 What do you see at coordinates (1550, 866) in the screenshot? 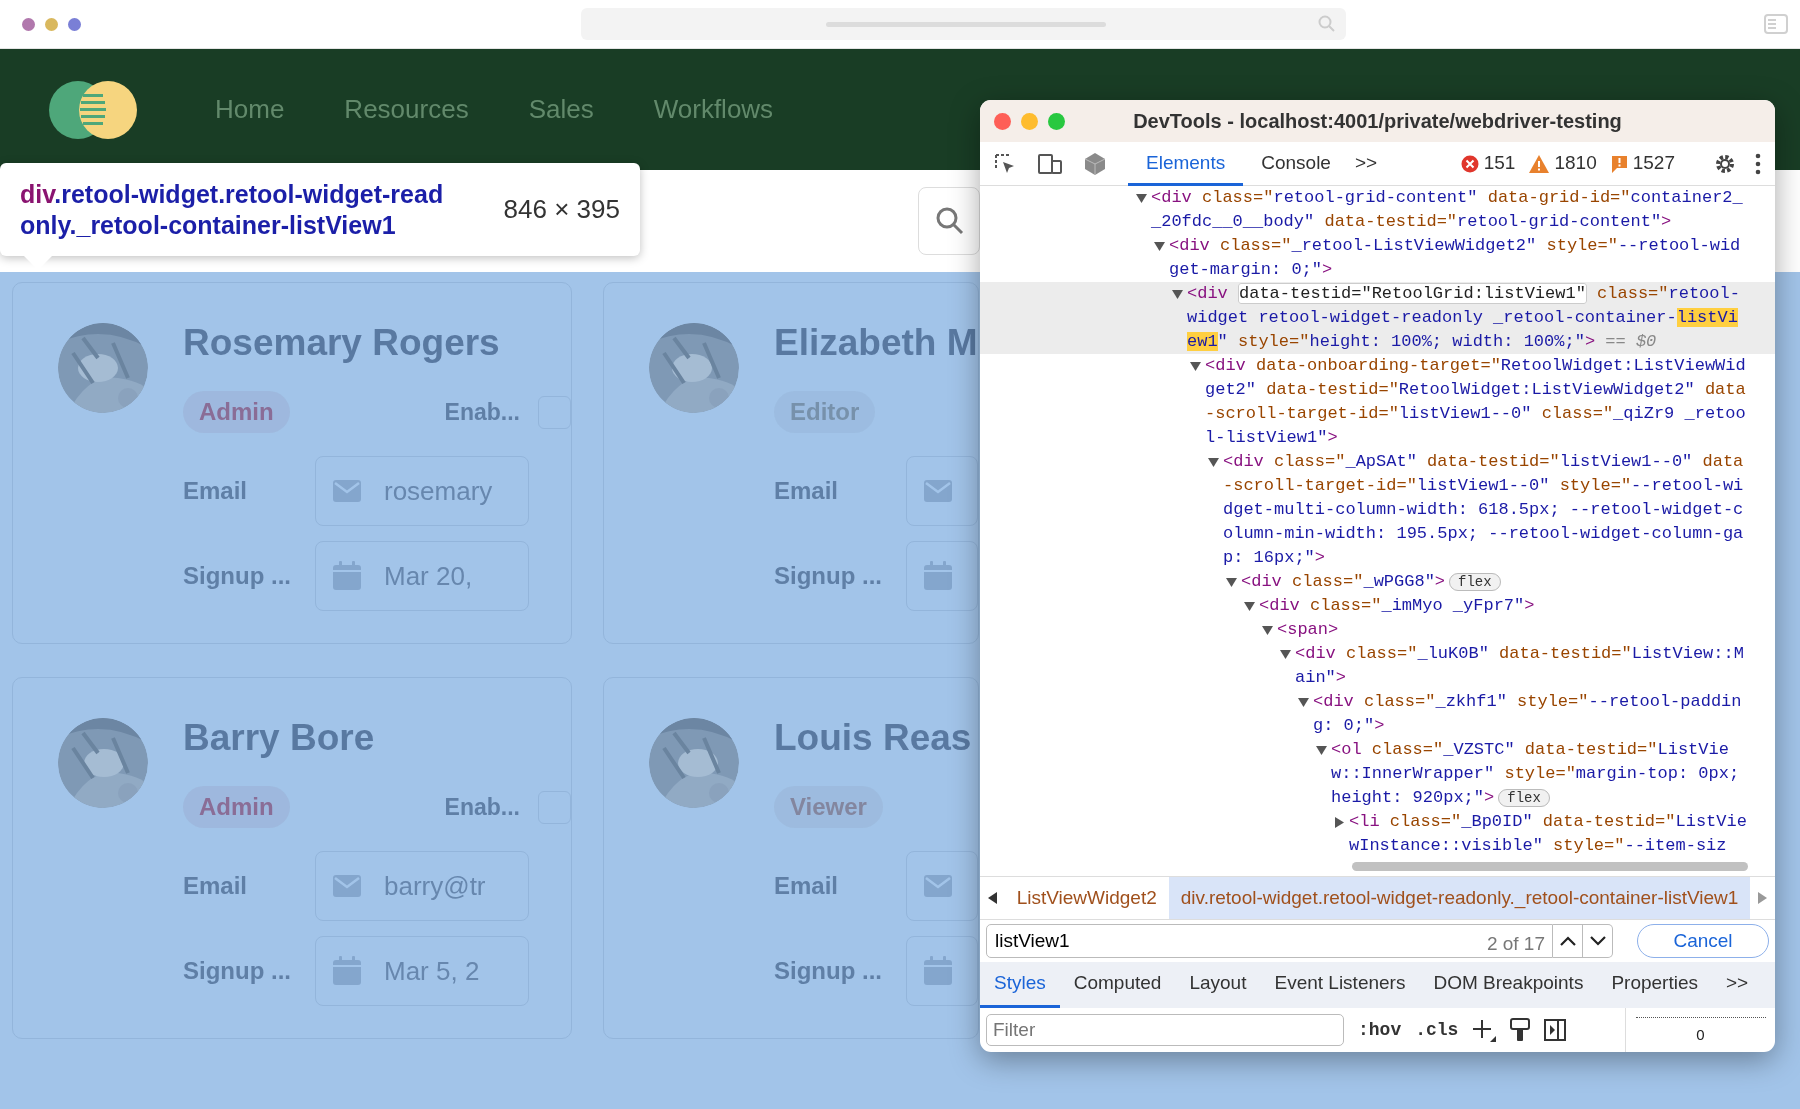
I see `scrollbar-thumb` at bounding box center [1550, 866].